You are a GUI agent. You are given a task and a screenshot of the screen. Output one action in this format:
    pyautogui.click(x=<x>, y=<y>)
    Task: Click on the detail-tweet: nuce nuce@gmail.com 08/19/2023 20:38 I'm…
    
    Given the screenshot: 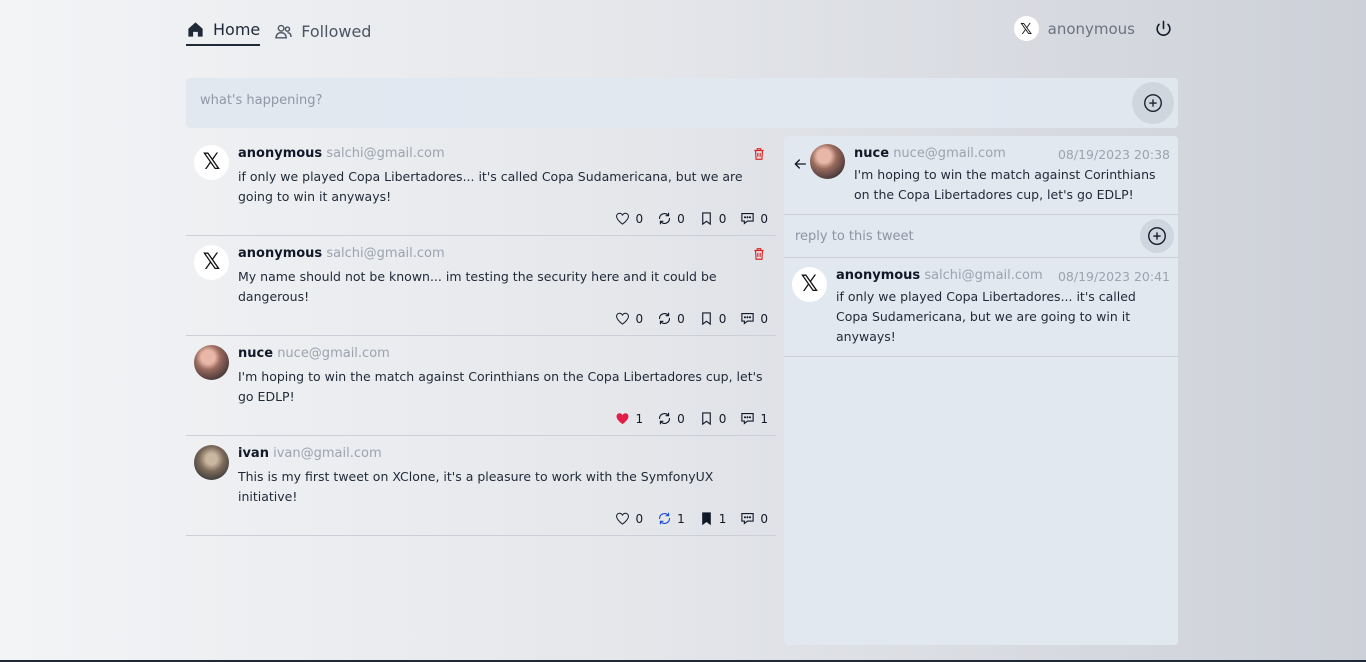 What is the action you would take?
    pyautogui.click(x=981, y=175)
    